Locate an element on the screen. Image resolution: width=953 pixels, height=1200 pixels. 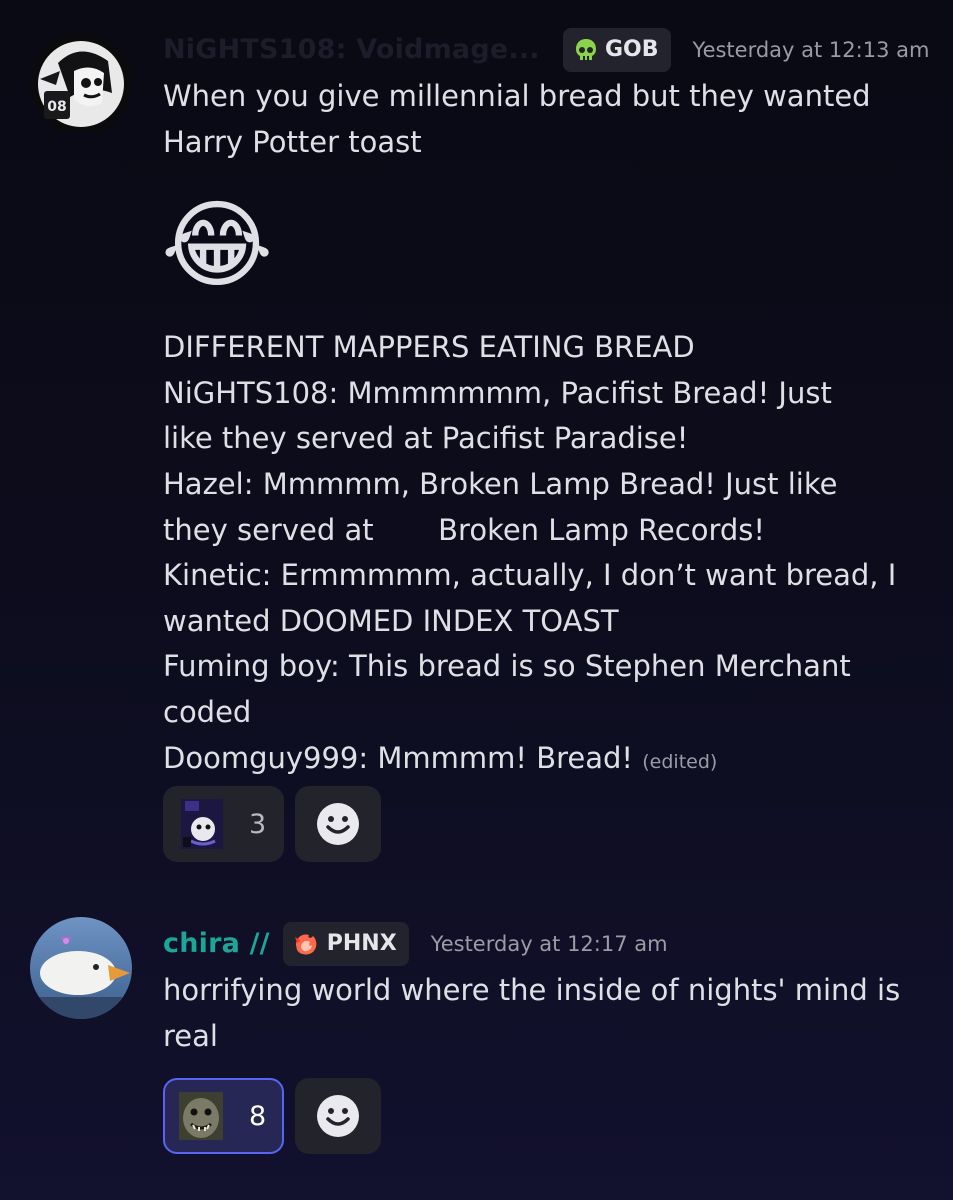
timestamp: Yesterday at 12:17 am is located at coordinates (549, 944).